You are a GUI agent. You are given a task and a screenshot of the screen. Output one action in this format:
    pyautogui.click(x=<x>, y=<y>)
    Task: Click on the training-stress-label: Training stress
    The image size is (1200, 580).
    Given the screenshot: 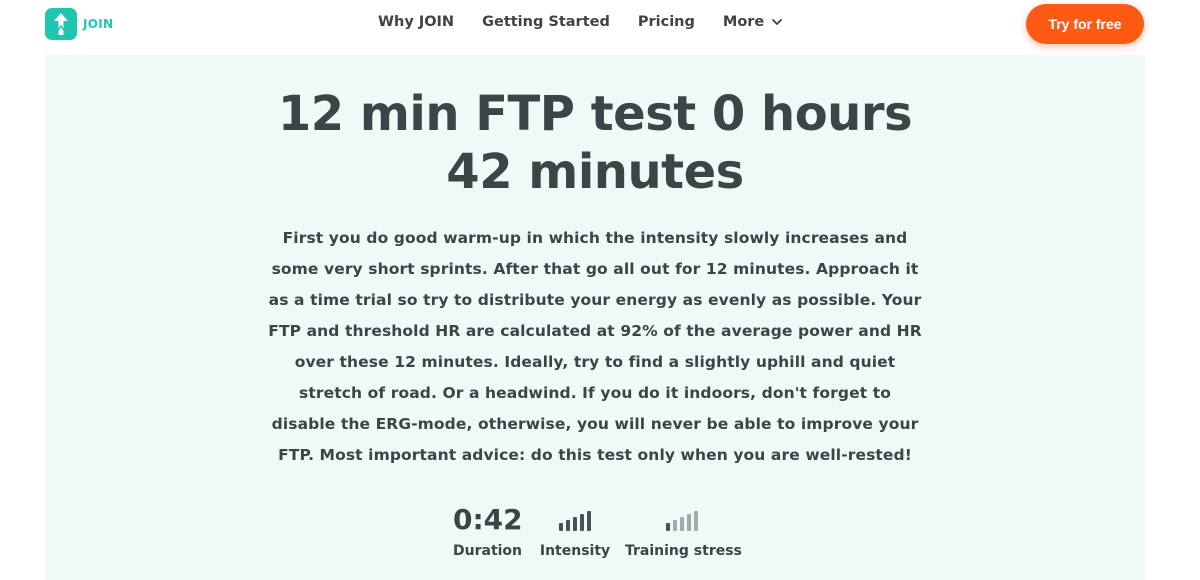 What is the action you would take?
    pyautogui.click(x=683, y=551)
    